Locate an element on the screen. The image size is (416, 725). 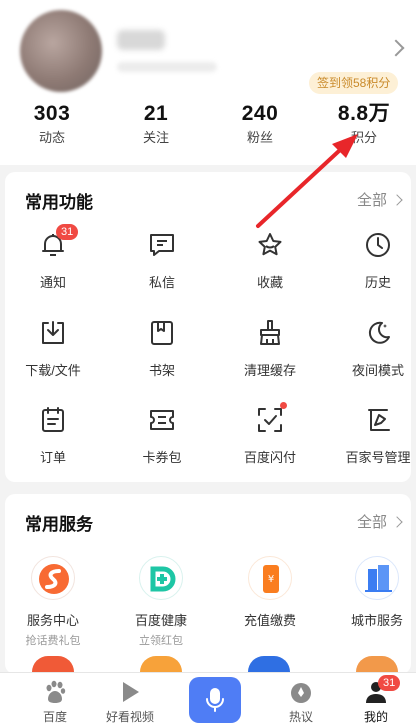
func-downloads: 下载/文件 is located at coordinates (53, 348).